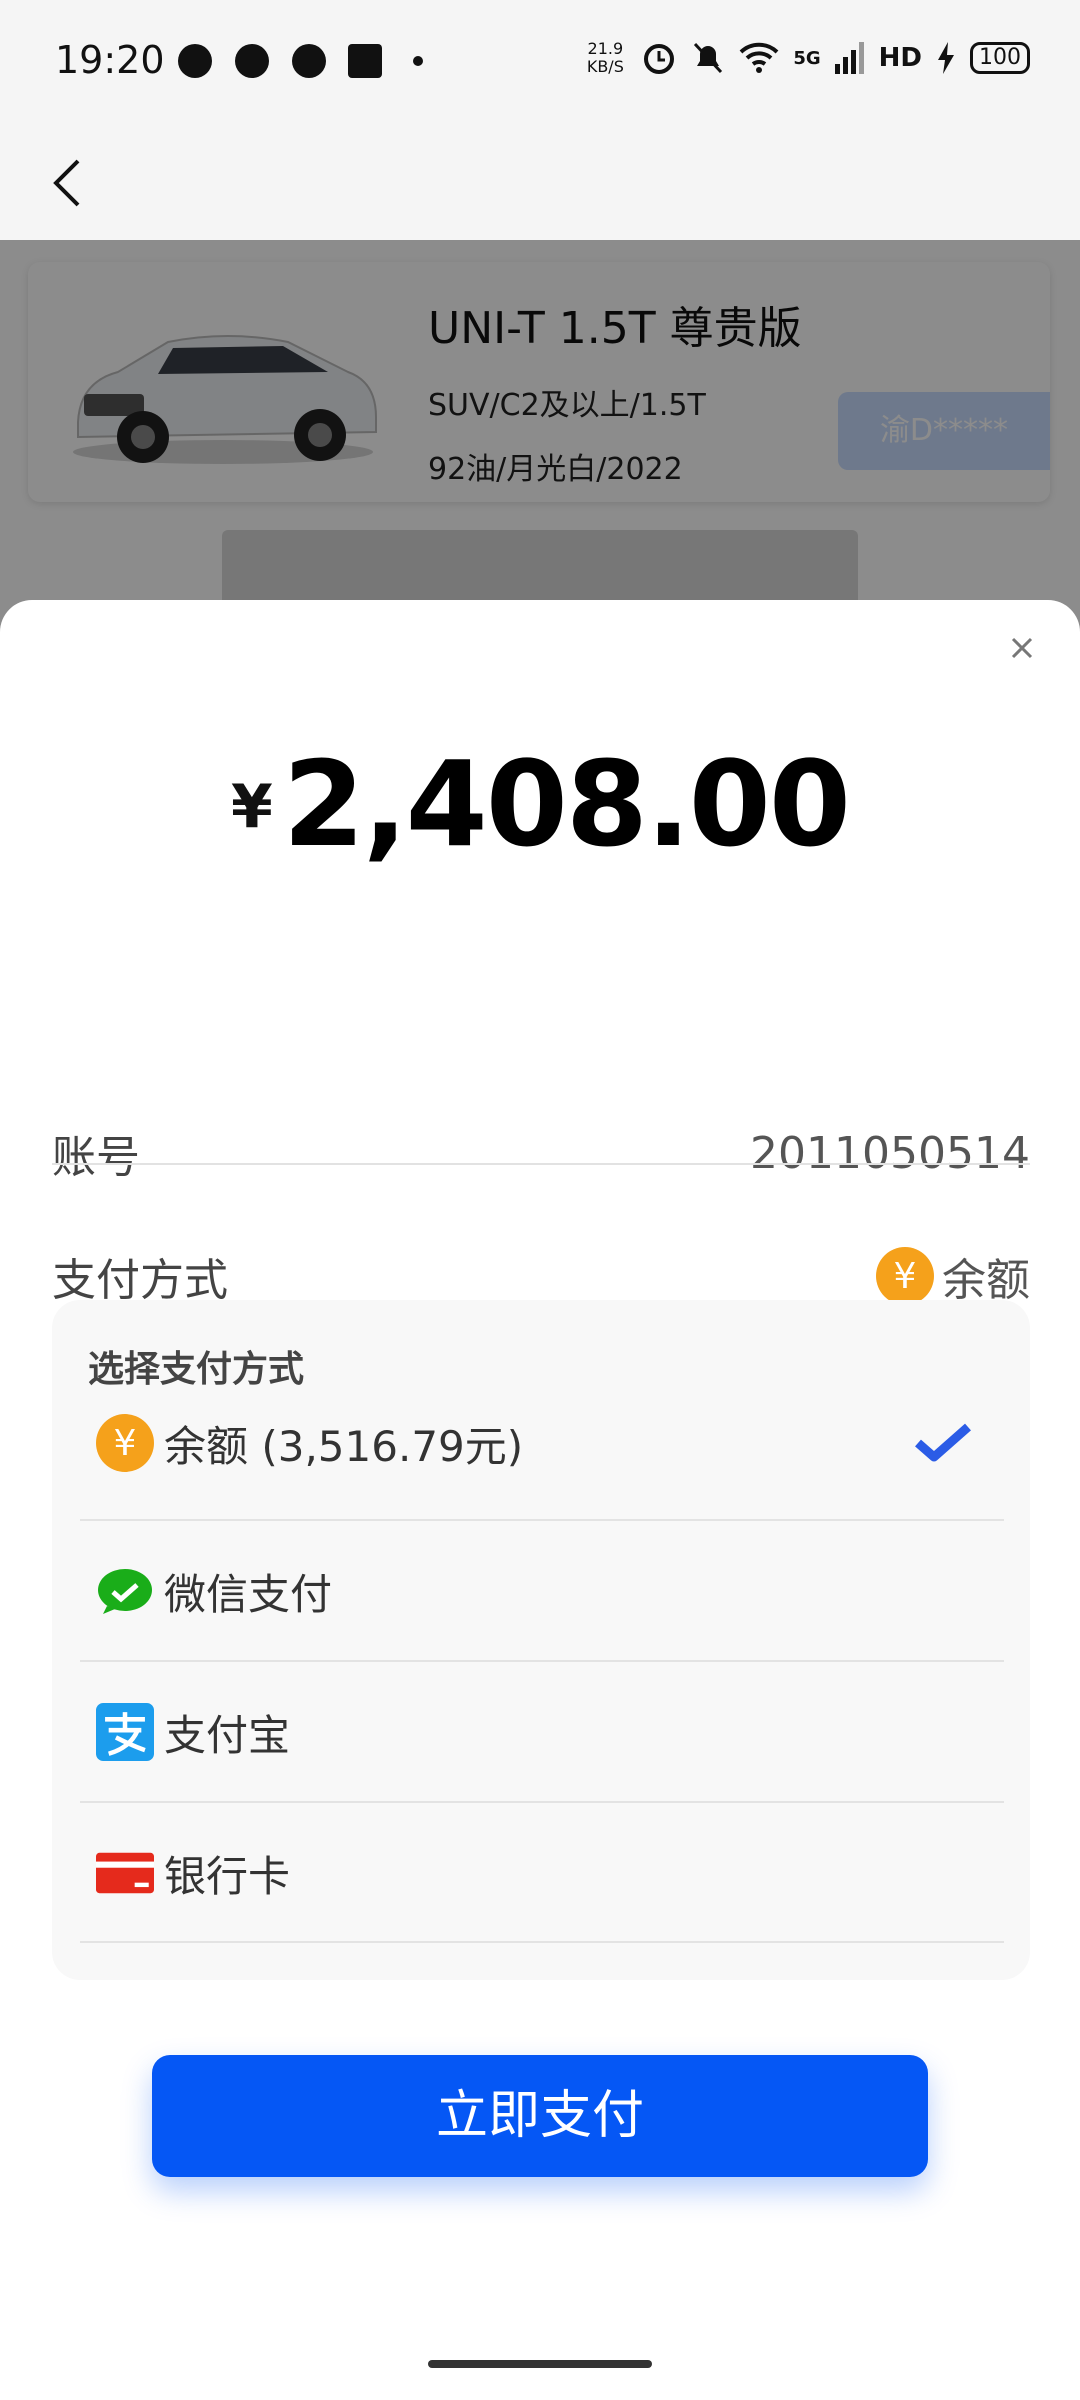 This screenshot has height=2400, width=1080. What do you see at coordinates (227, 1876) in the screenshot?
I see `option-bank-card-label: 银行卡` at bounding box center [227, 1876].